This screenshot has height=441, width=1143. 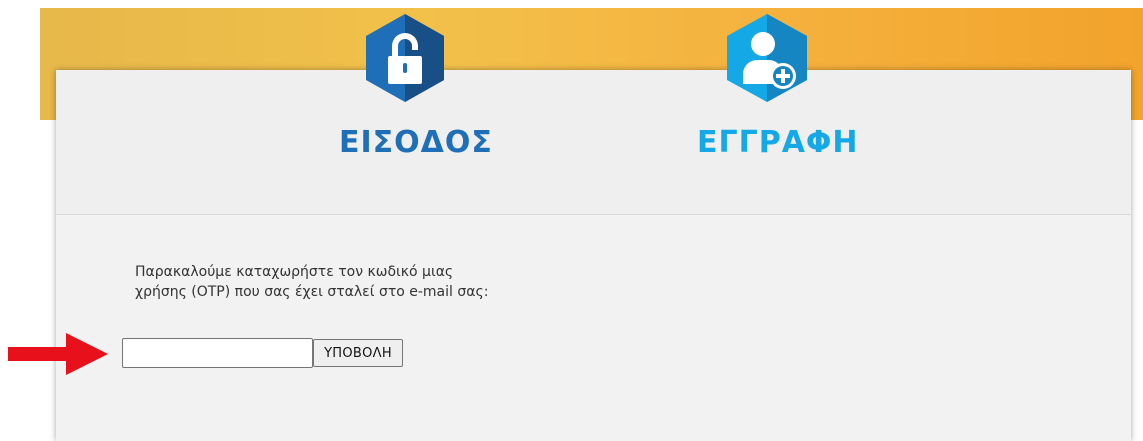 I want to click on tab-login-label: ΕΙΣΟΔΟΣ, so click(x=416, y=142).